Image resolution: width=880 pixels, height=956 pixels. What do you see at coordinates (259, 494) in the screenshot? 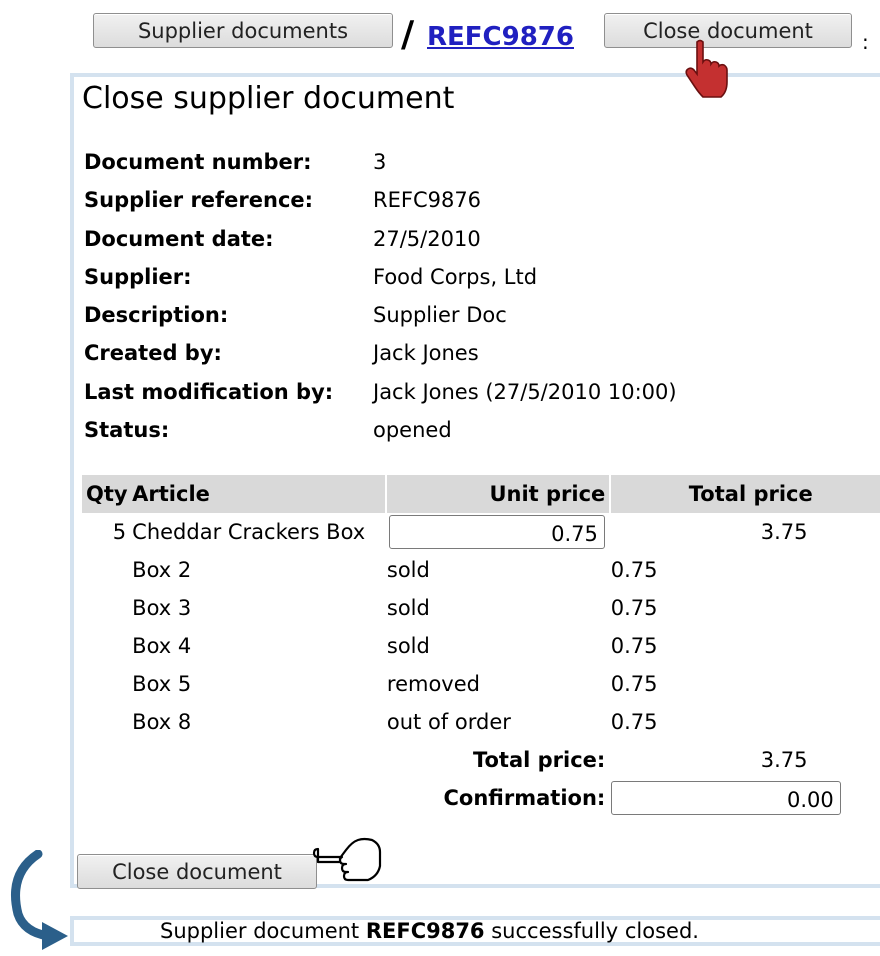
I see `header-article: Article` at bounding box center [259, 494].